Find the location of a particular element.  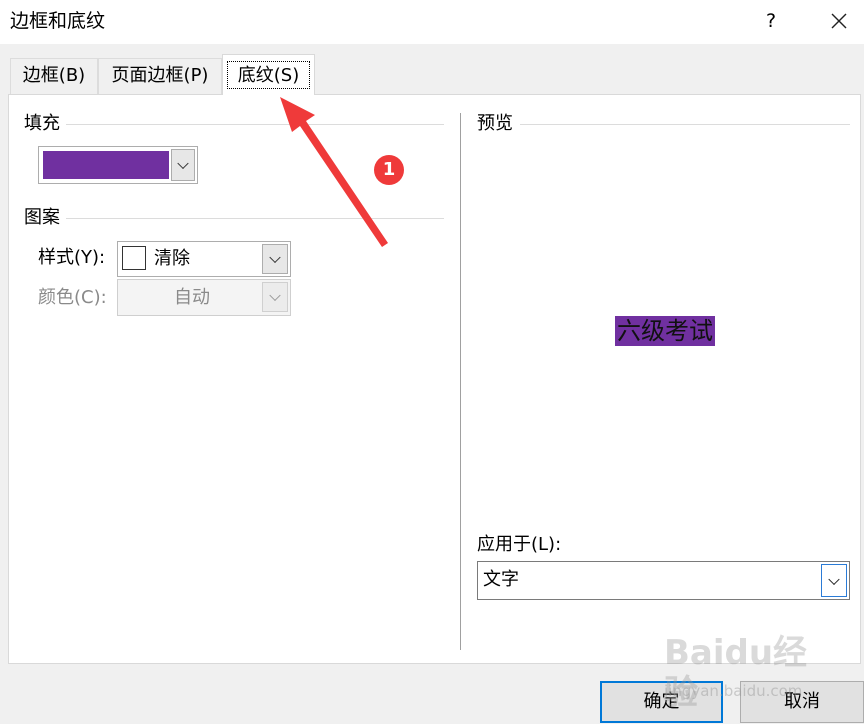

fill-color-swatch is located at coordinates (106, 165).